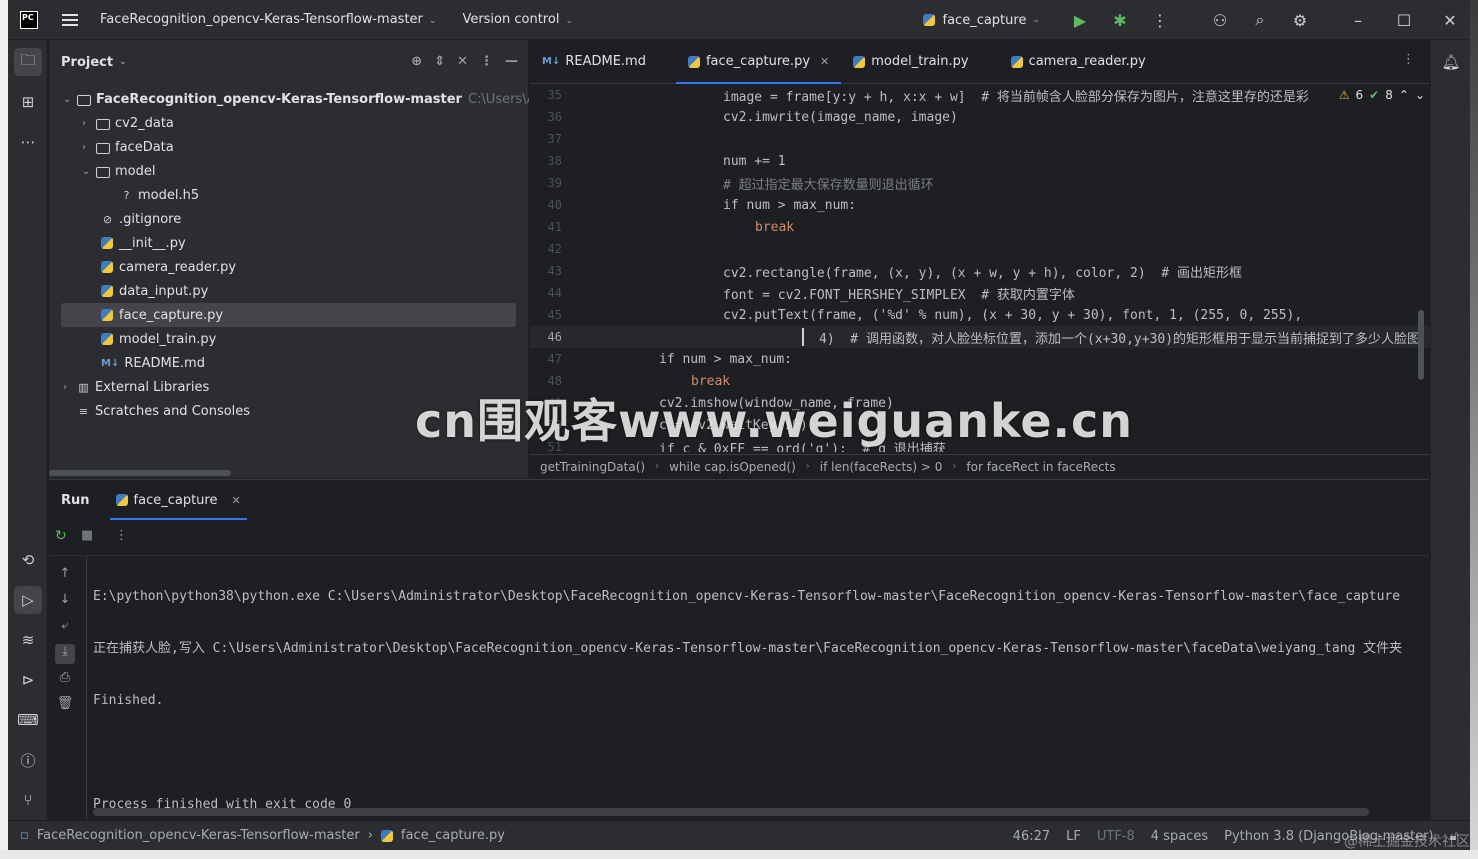 The width and height of the screenshot is (1478, 859). Describe the element at coordinates (65, 654) in the screenshot. I see `scroll-to-end-icon: ⤓` at that location.